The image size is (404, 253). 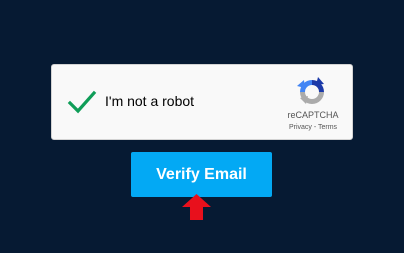 I want to click on verify-email-button: Verify Email, so click(x=201, y=174).